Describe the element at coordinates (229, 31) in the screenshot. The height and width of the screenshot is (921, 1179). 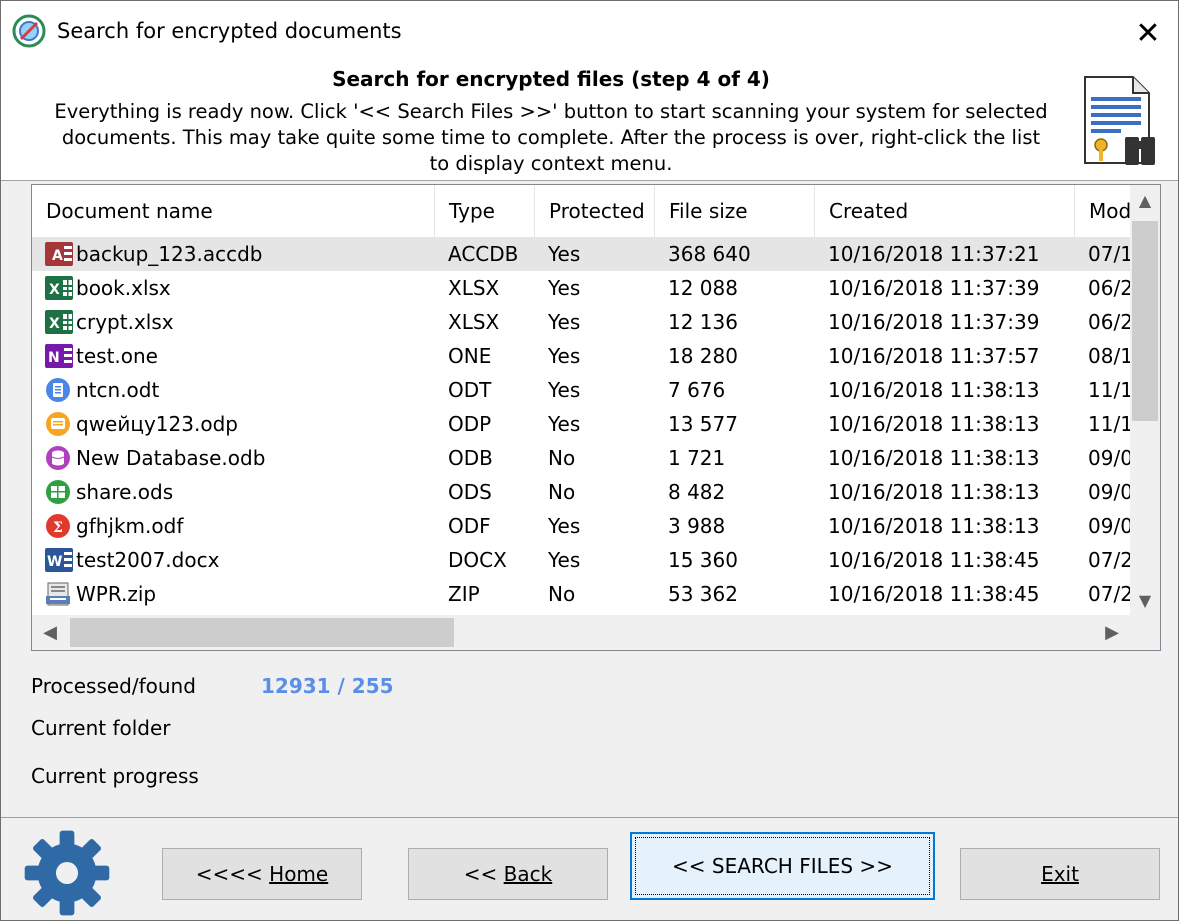
I see `window-title: Search for encrypted documents` at that location.